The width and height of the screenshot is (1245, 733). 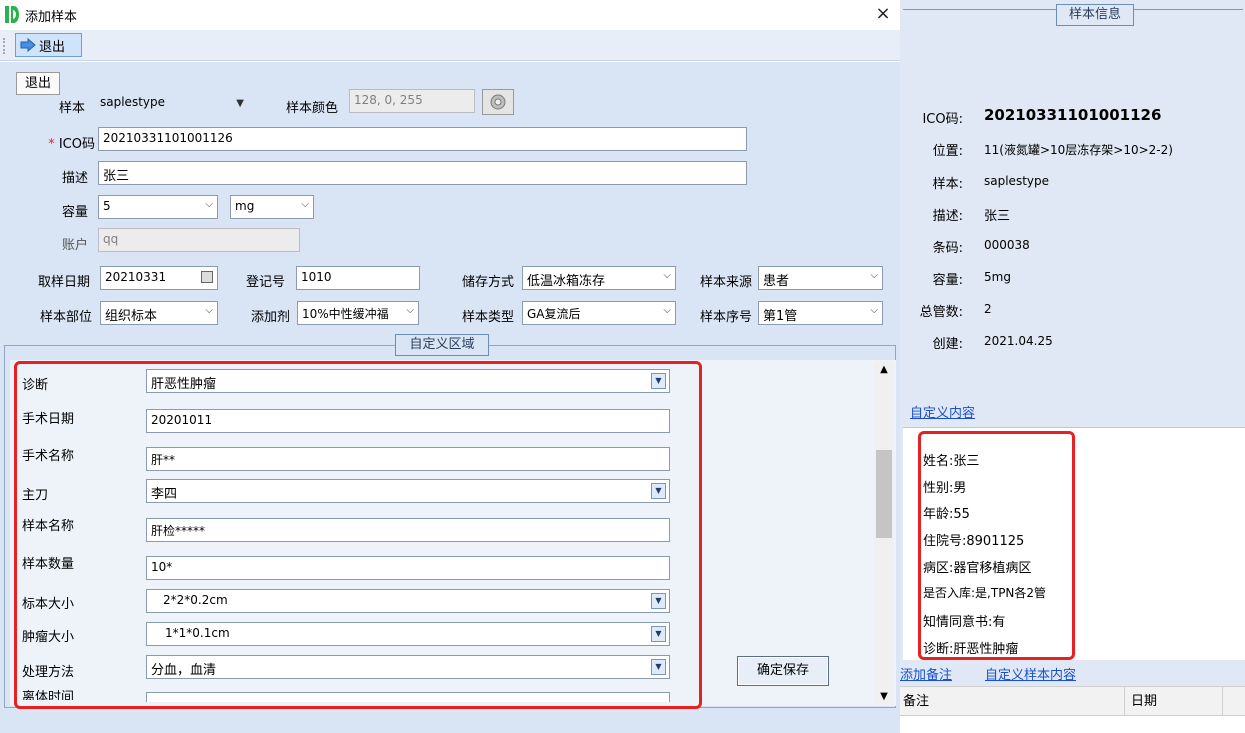 I want to click on reg-no-label: 登记号, so click(x=265, y=282).